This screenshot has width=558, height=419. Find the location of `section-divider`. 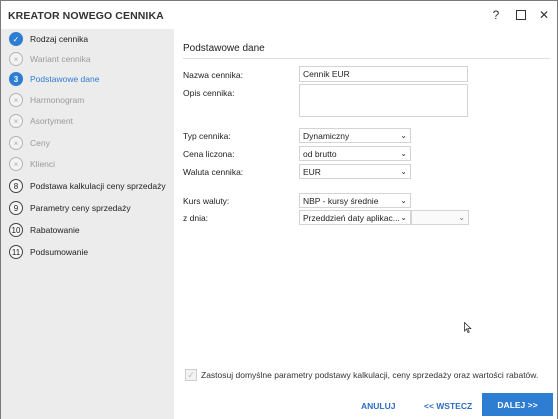

section-divider is located at coordinates (366, 58).